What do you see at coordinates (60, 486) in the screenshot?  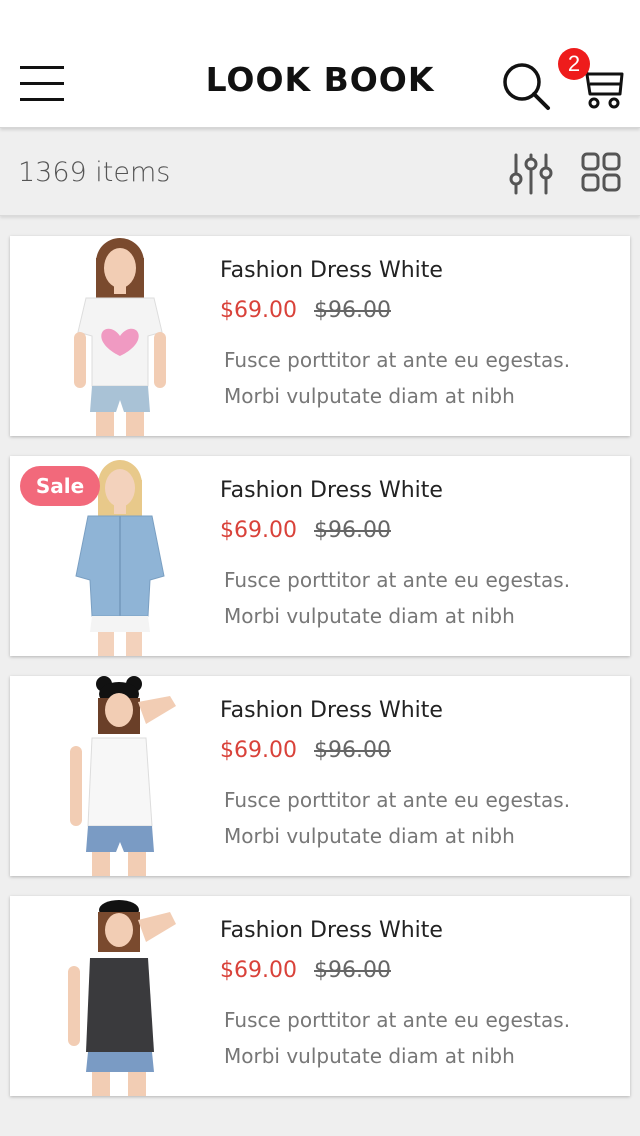 I see `sale-badge: Sale` at bounding box center [60, 486].